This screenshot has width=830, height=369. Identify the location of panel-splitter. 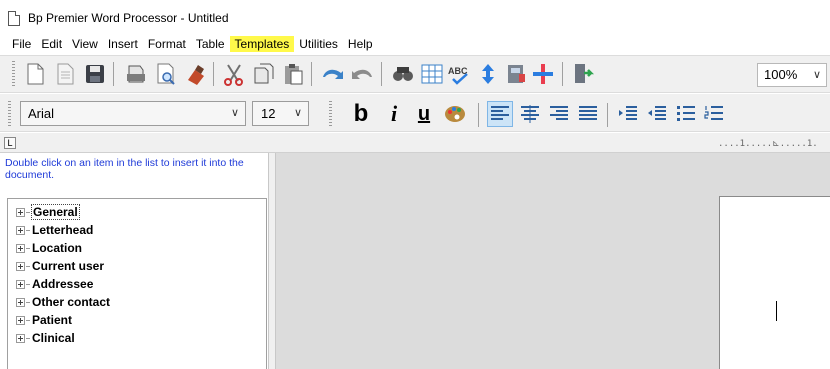
(272, 261).